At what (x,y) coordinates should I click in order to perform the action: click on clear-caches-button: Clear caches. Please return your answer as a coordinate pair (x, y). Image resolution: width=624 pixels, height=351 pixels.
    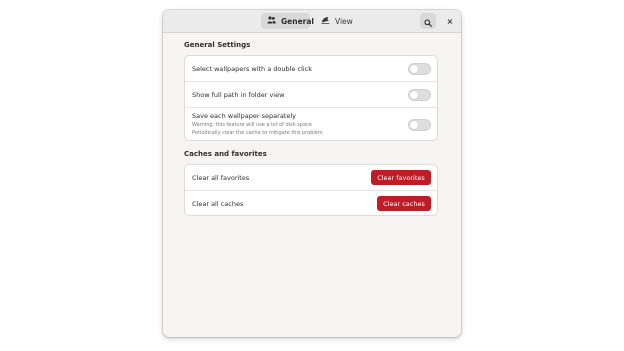
    Looking at the image, I should click on (404, 203).